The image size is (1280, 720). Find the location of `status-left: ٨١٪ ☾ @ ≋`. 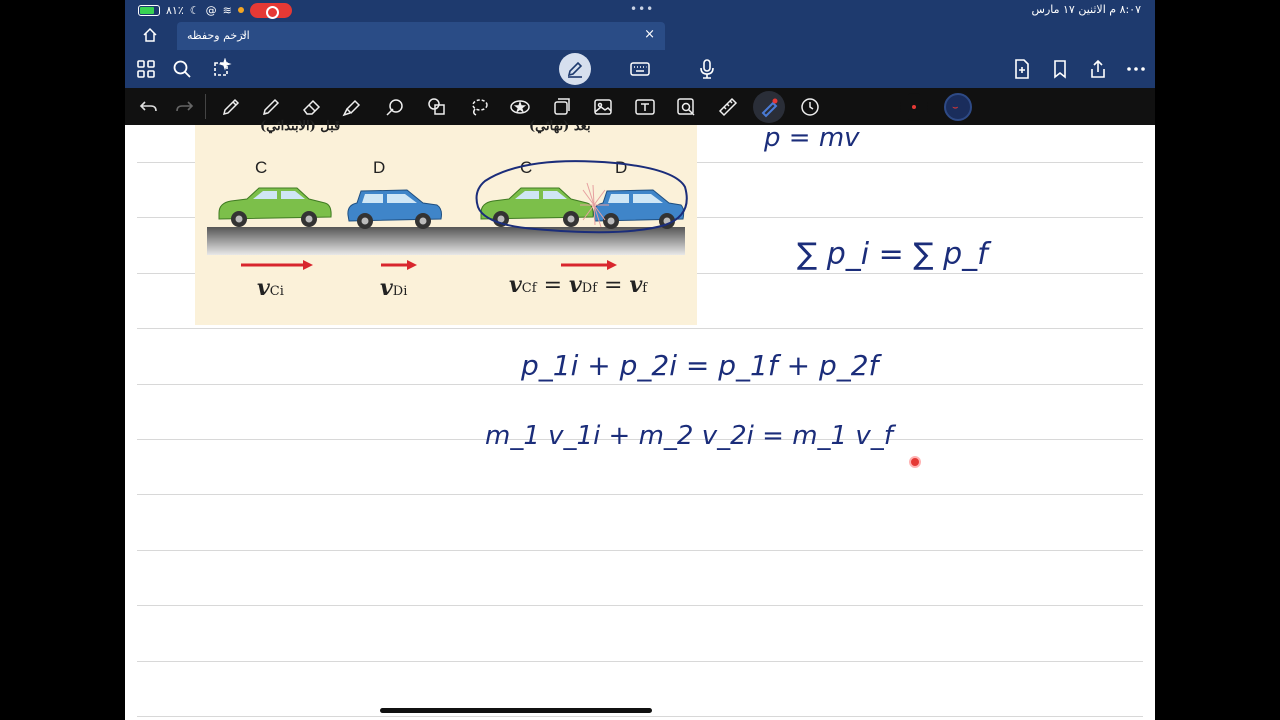

status-left: ٨١٪ ☾ @ ≋ is located at coordinates (215, 10).